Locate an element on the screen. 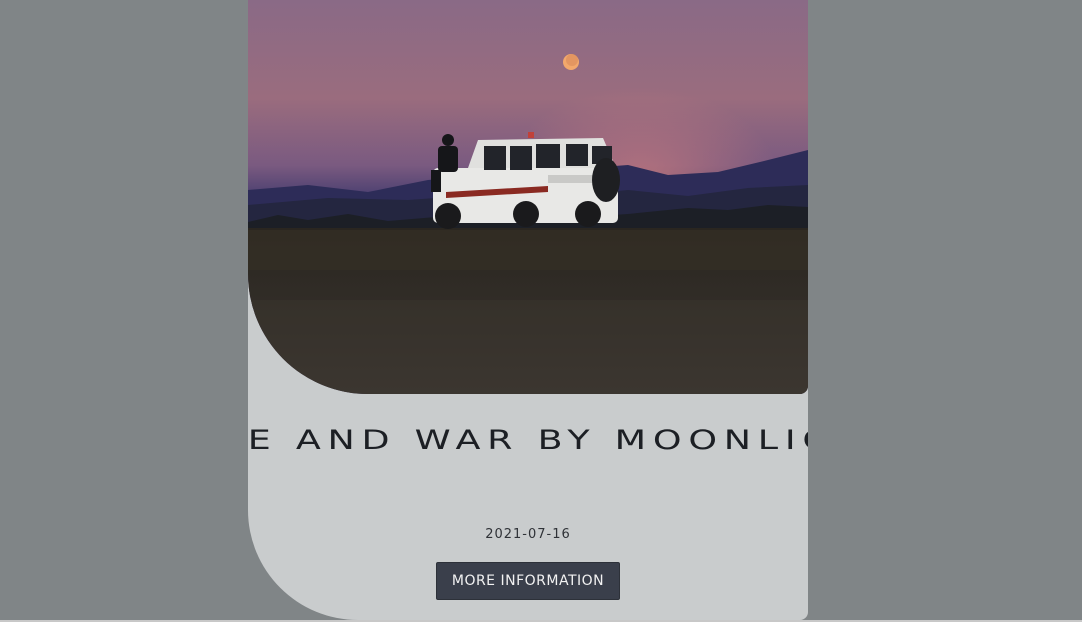 This screenshot has height=622, width=1082. more-information-button: More information is located at coordinates (528, 581).